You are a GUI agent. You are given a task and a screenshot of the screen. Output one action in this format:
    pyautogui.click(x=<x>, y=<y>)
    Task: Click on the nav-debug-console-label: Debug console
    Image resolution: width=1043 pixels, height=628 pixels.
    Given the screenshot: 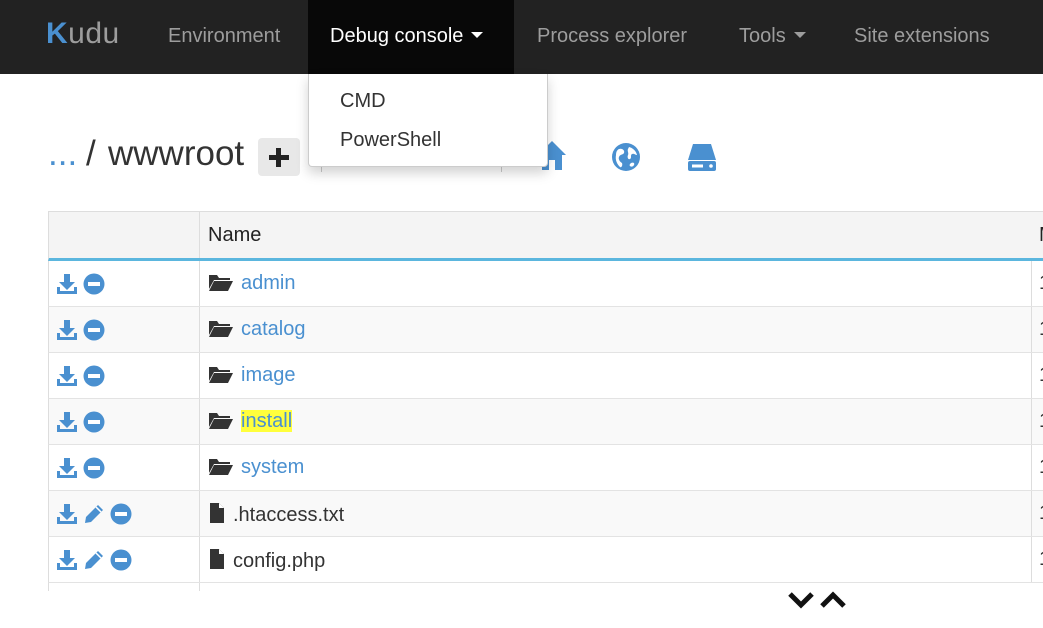 What is the action you would take?
    pyautogui.click(x=397, y=36)
    